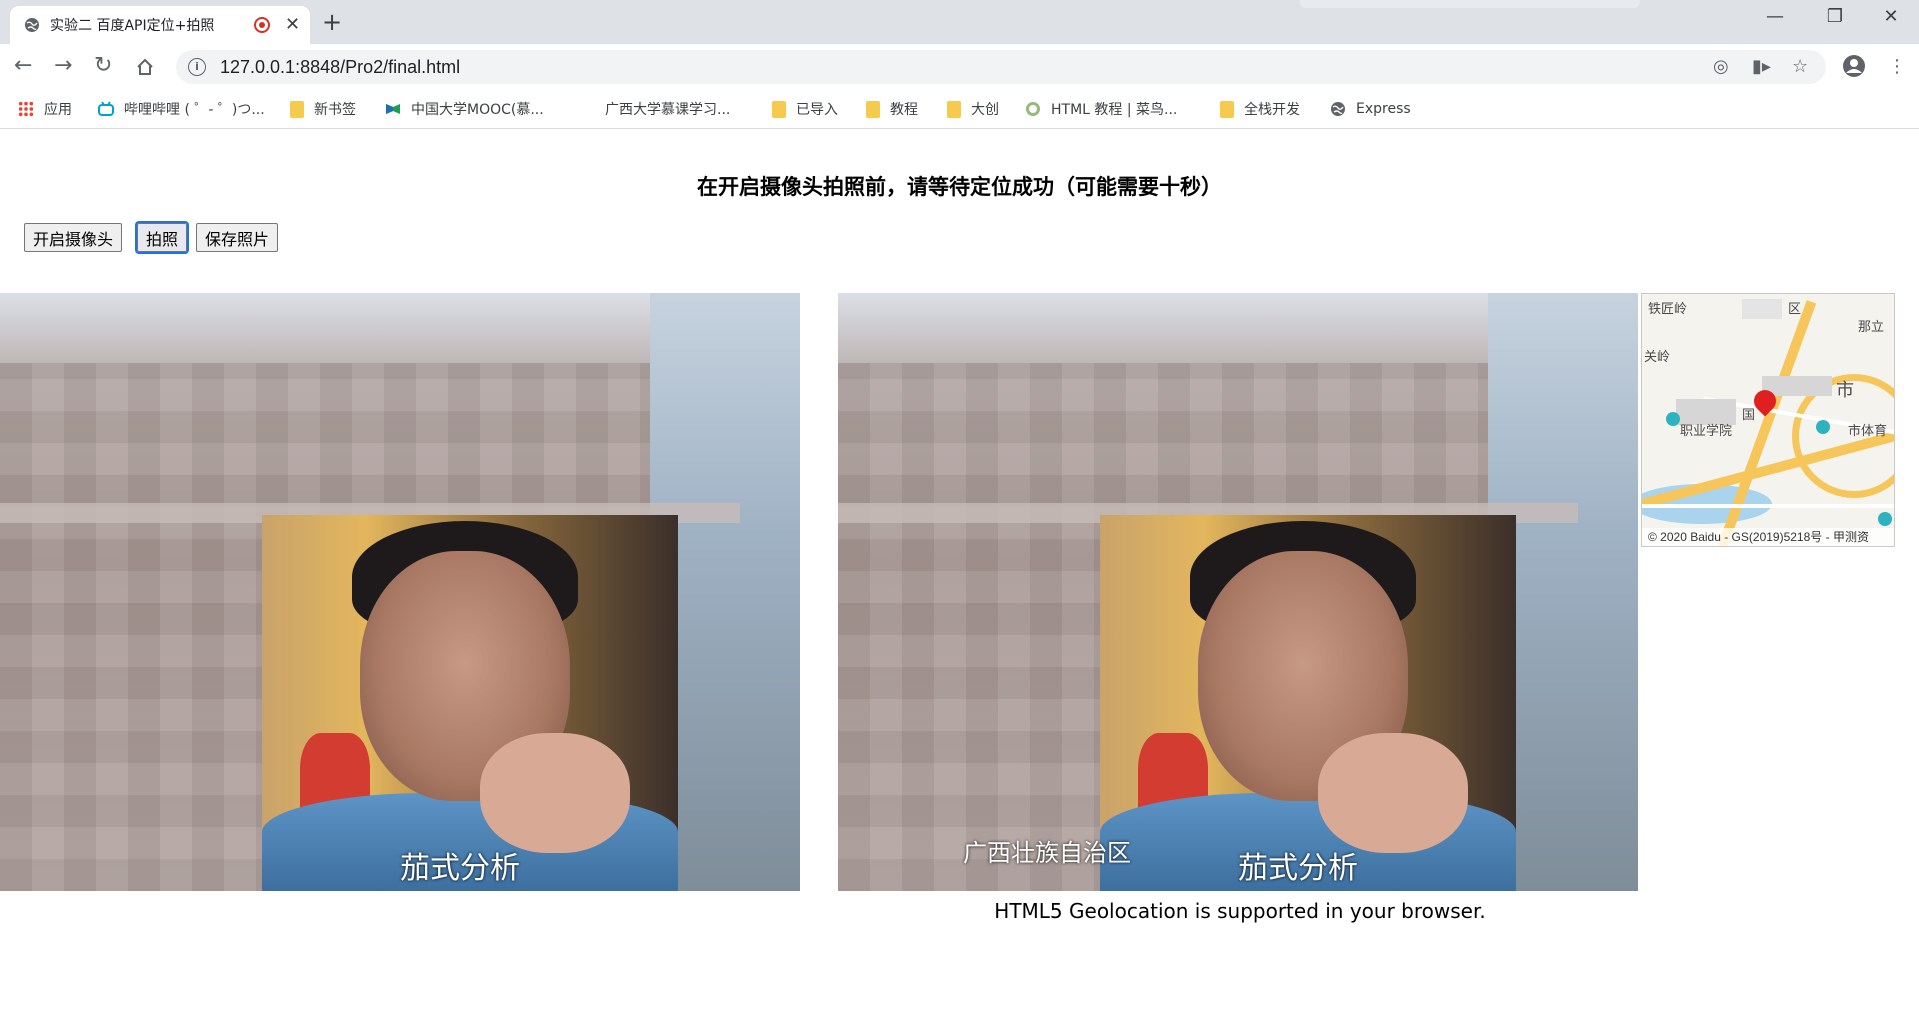 This screenshot has height=1031, width=1919. I want to click on menu-kebab-icon: ⋮, so click(1897, 66).